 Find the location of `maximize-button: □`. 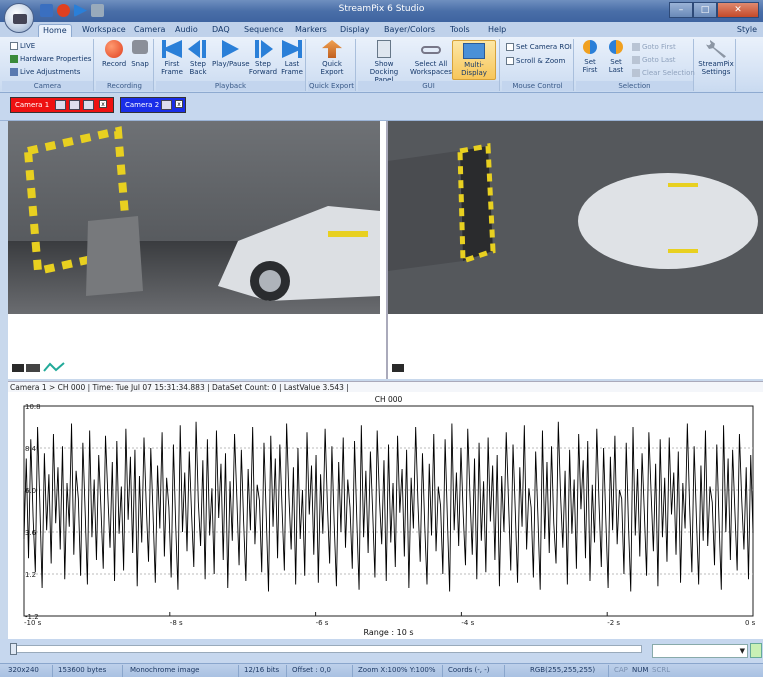

maximize-button: □ is located at coordinates (705, 10).